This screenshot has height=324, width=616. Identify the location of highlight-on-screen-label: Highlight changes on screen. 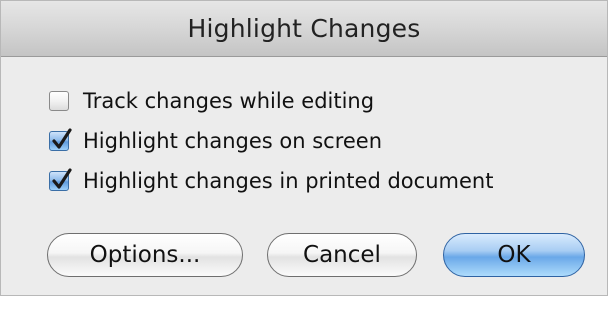
(233, 141).